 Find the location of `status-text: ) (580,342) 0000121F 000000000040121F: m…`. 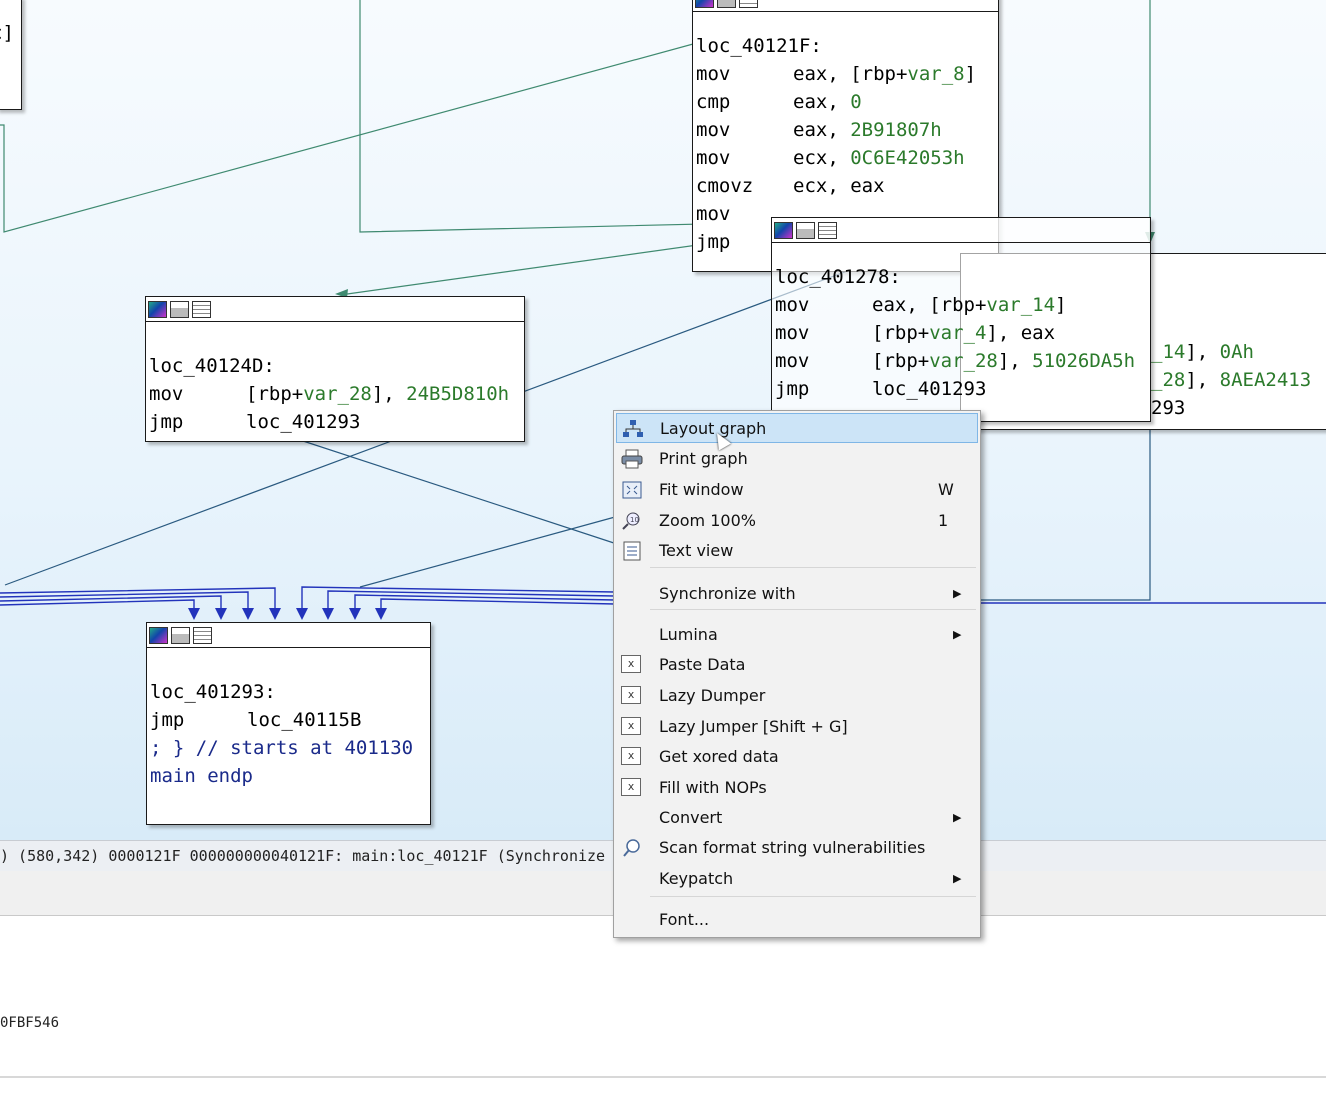

status-text: ) (580,342) 0000121F 000000000040121F: m… is located at coordinates (303, 856).